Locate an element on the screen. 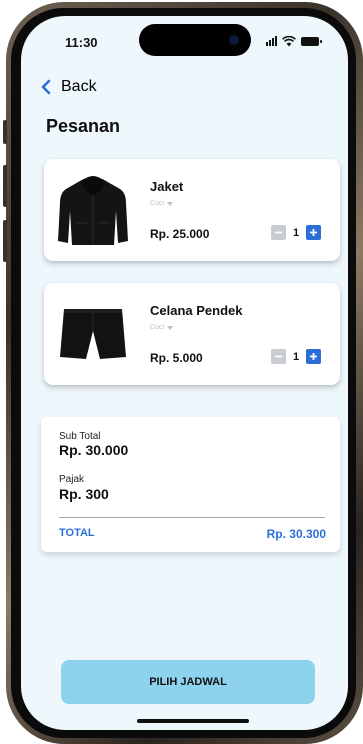 The width and height of the screenshot is (363, 744). volume-up-button is located at coordinates (5, 186).